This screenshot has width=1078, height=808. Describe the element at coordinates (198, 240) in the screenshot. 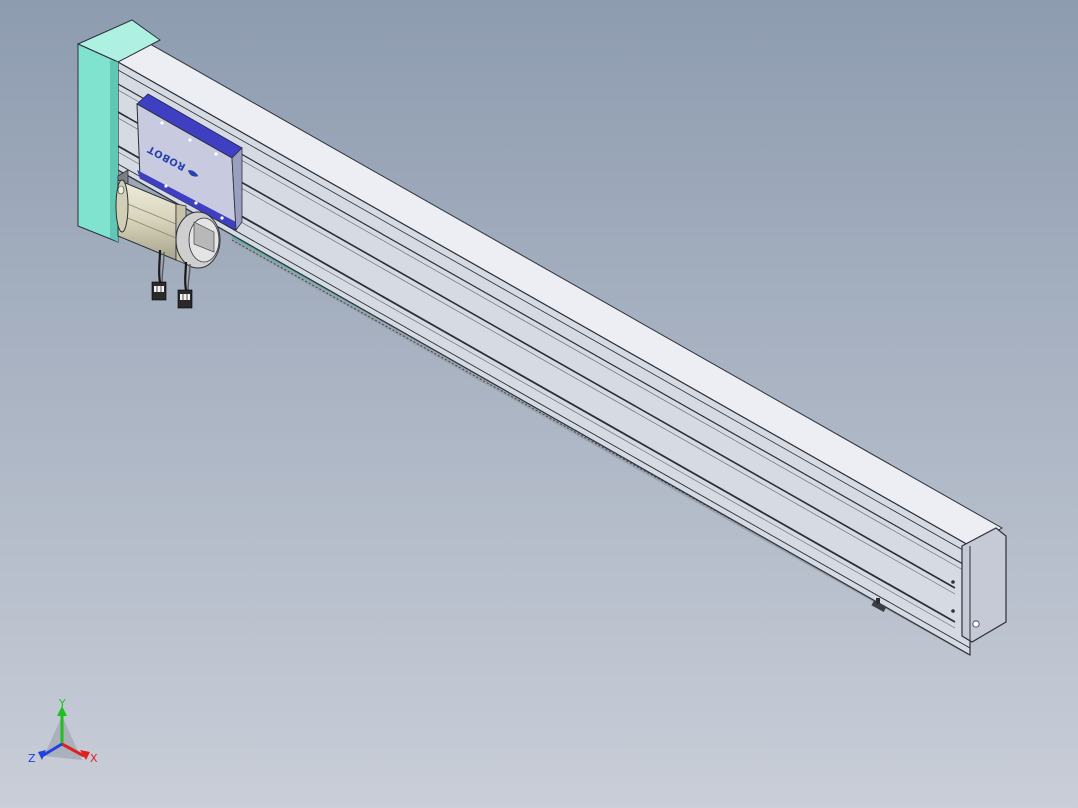

I see `motor-brake` at that location.